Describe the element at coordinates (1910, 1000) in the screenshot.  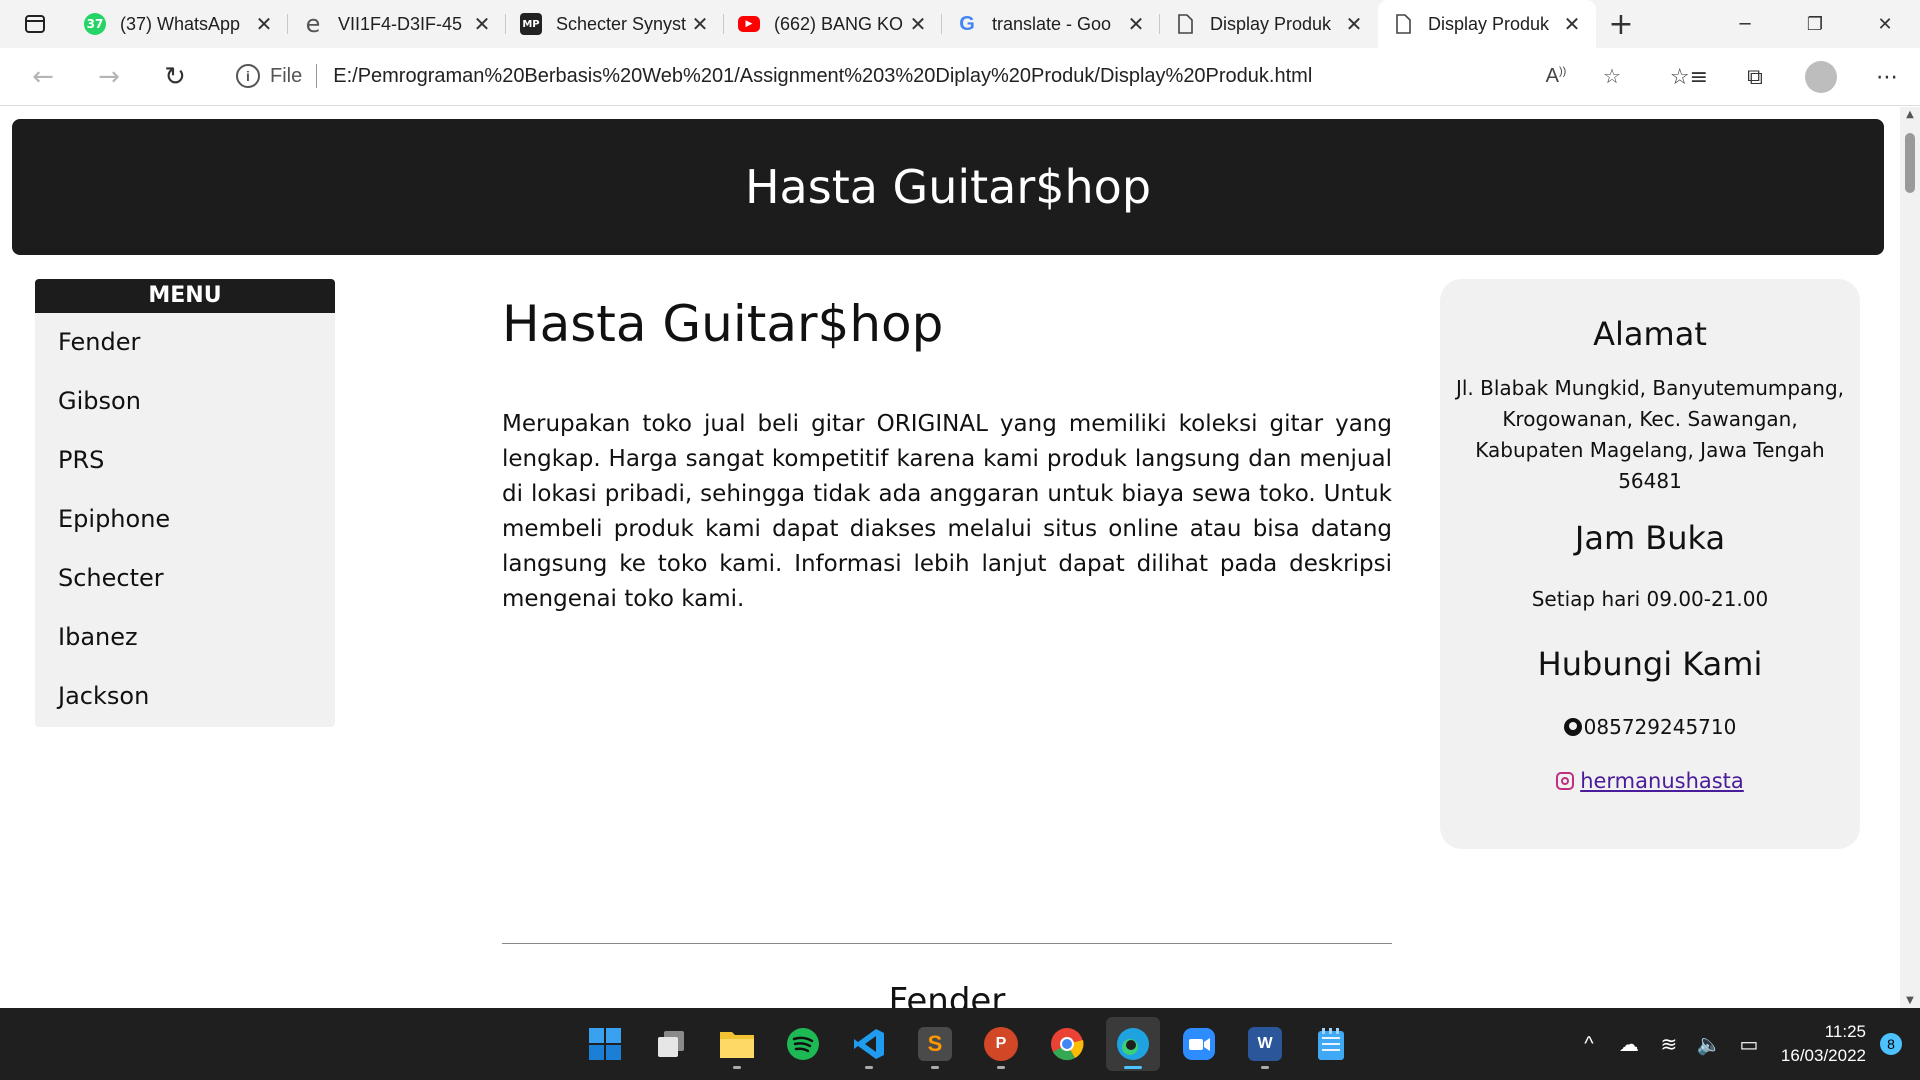
I see `scroll-down-icon: ▼` at that location.